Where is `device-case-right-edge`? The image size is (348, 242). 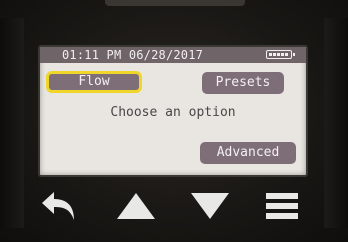
device-case-right-edge is located at coordinates (336, 123).